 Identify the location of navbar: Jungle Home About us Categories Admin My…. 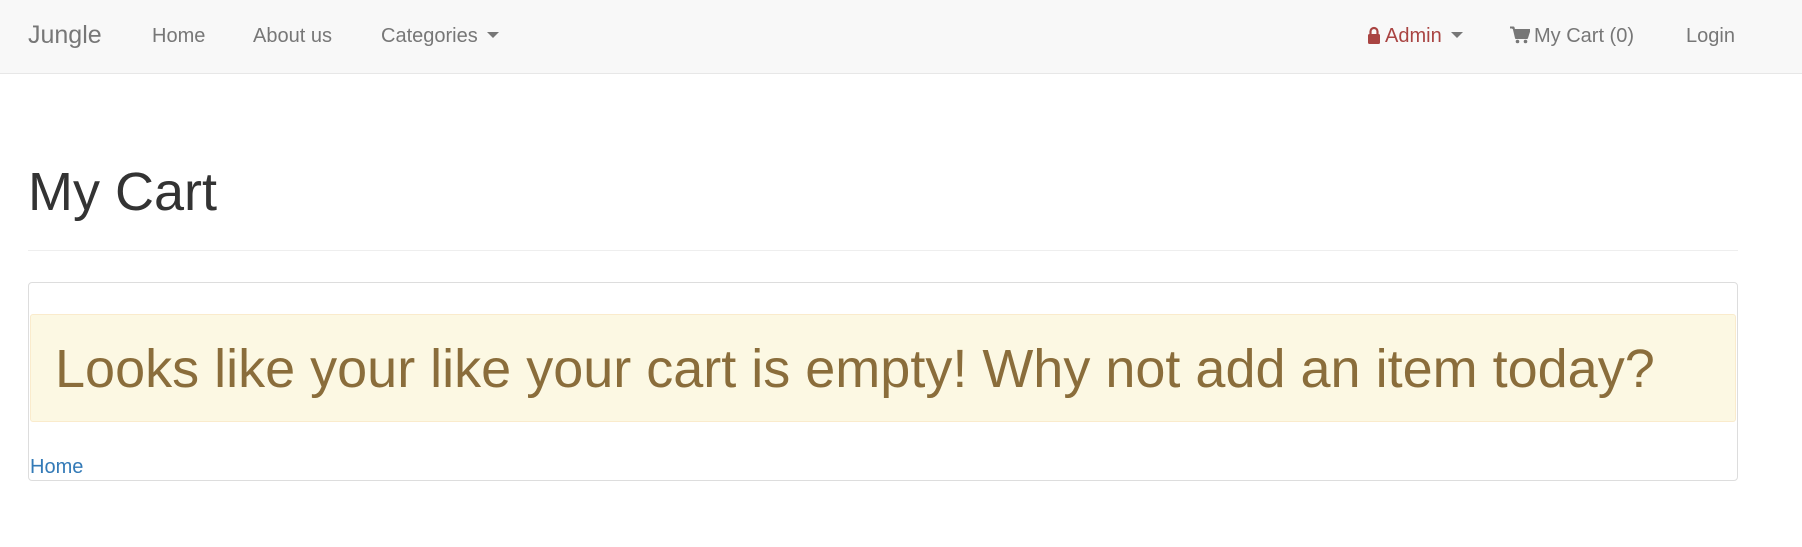
(901, 37).